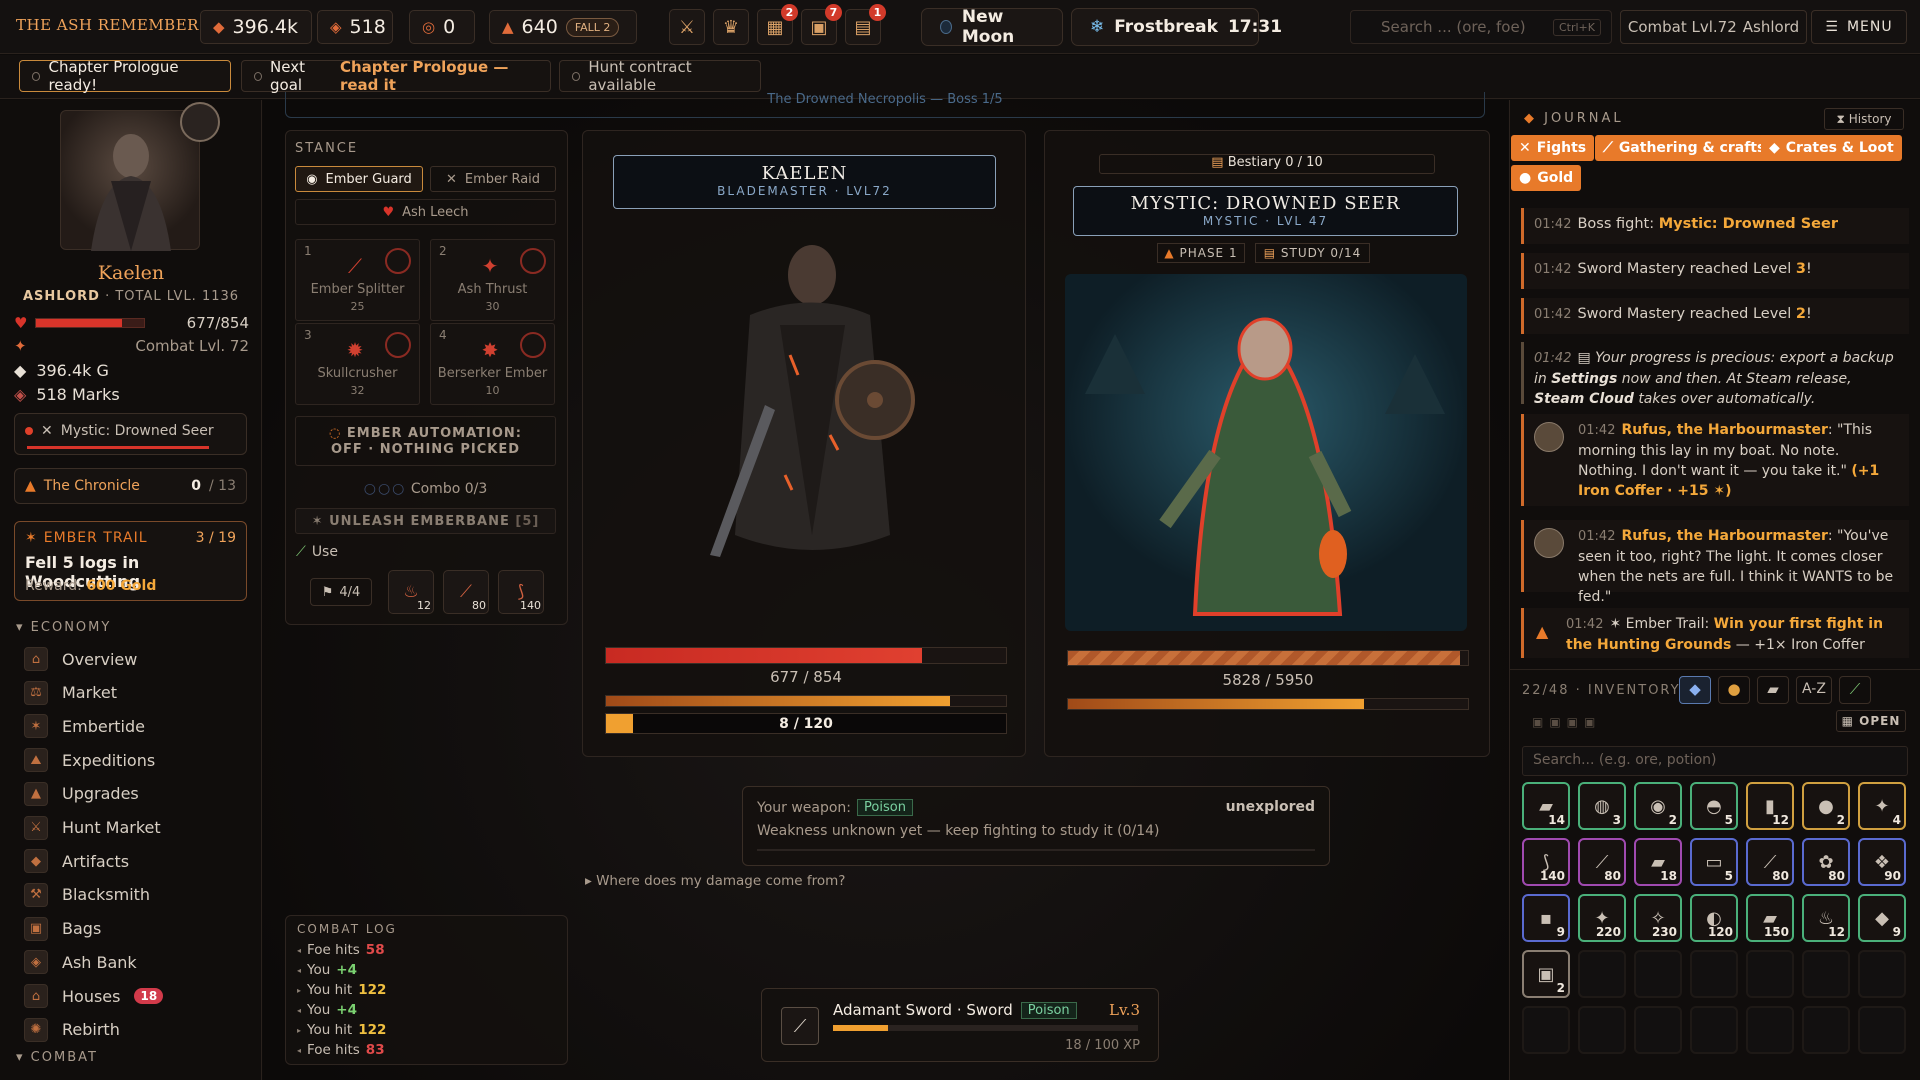  What do you see at coordinates (92, 828) in the screenshot?
I see `sidebar-item-hunt-market: ⚔ Hunt Market` at bounding box center [92, 828].